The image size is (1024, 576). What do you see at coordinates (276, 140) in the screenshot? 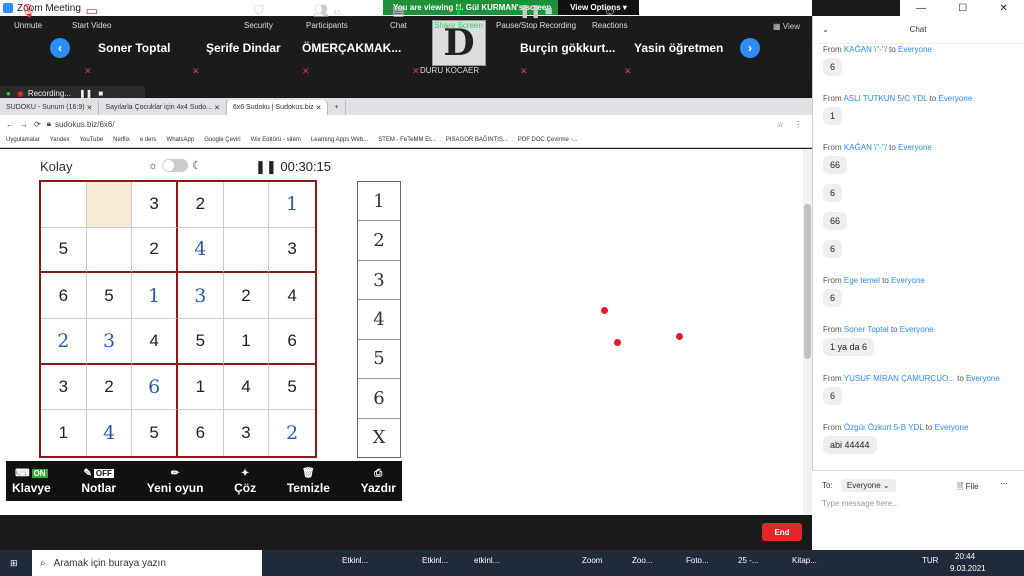
I see `bookmark: Wix Editörü - sitem` at bounding box center [276, 140].